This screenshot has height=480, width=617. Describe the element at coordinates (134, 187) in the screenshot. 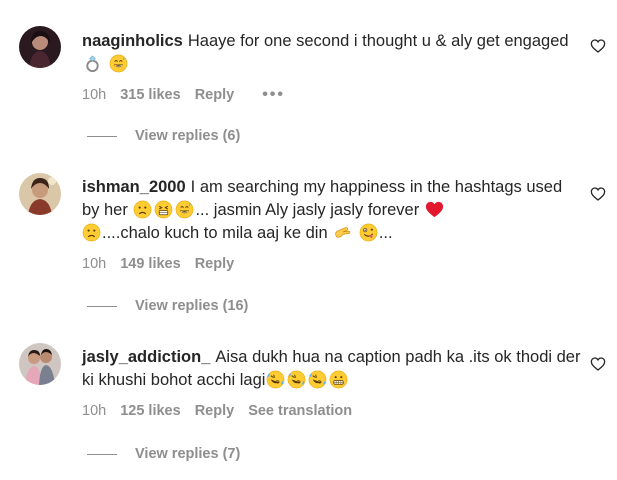

I see `comment-username: ishman_2000` at that location.